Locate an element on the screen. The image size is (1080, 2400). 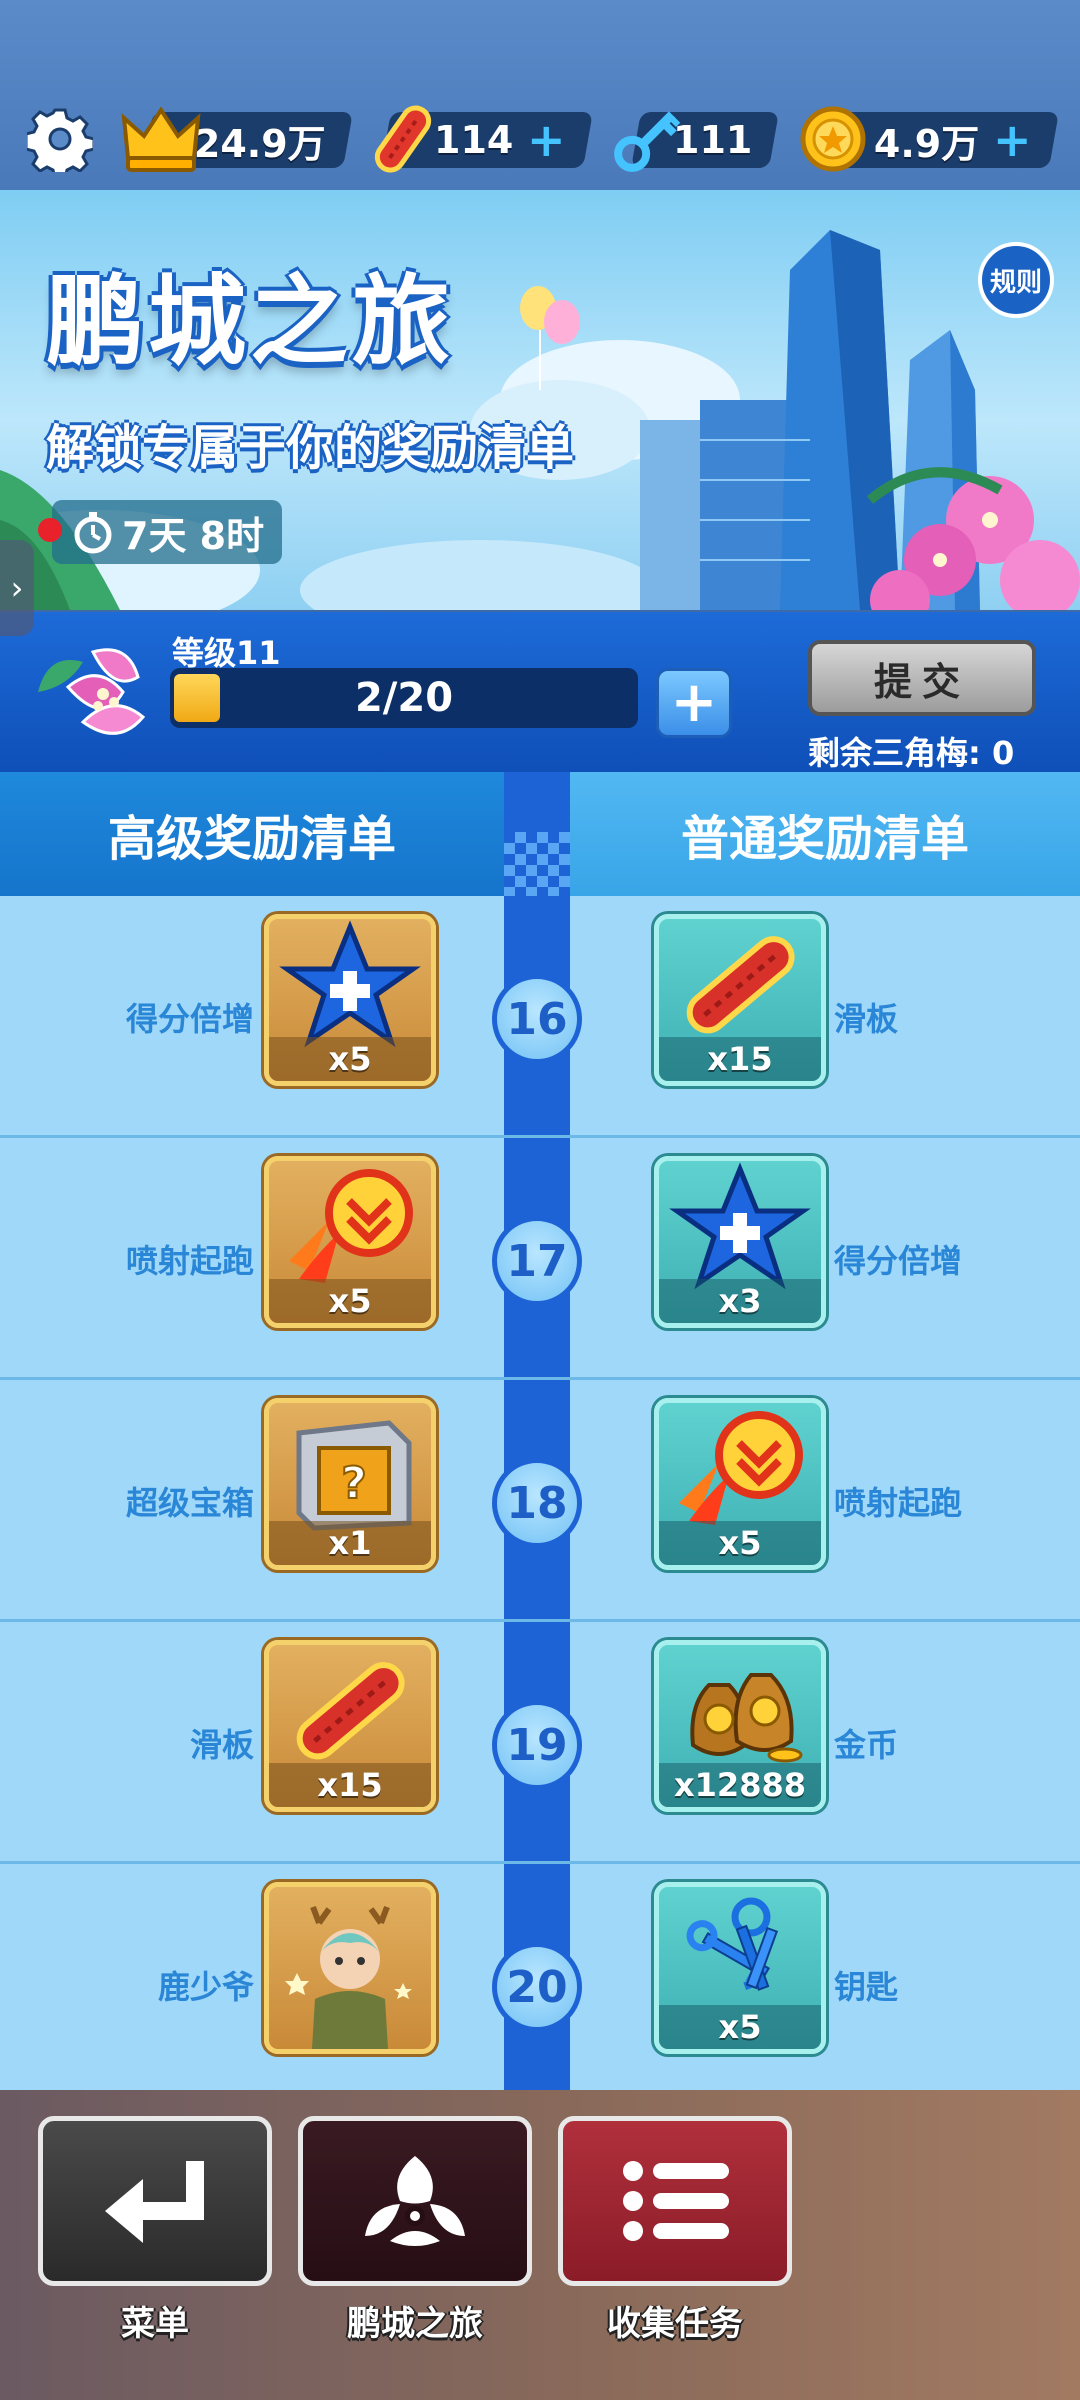
journey-button is located at coordinates (415, 2201).